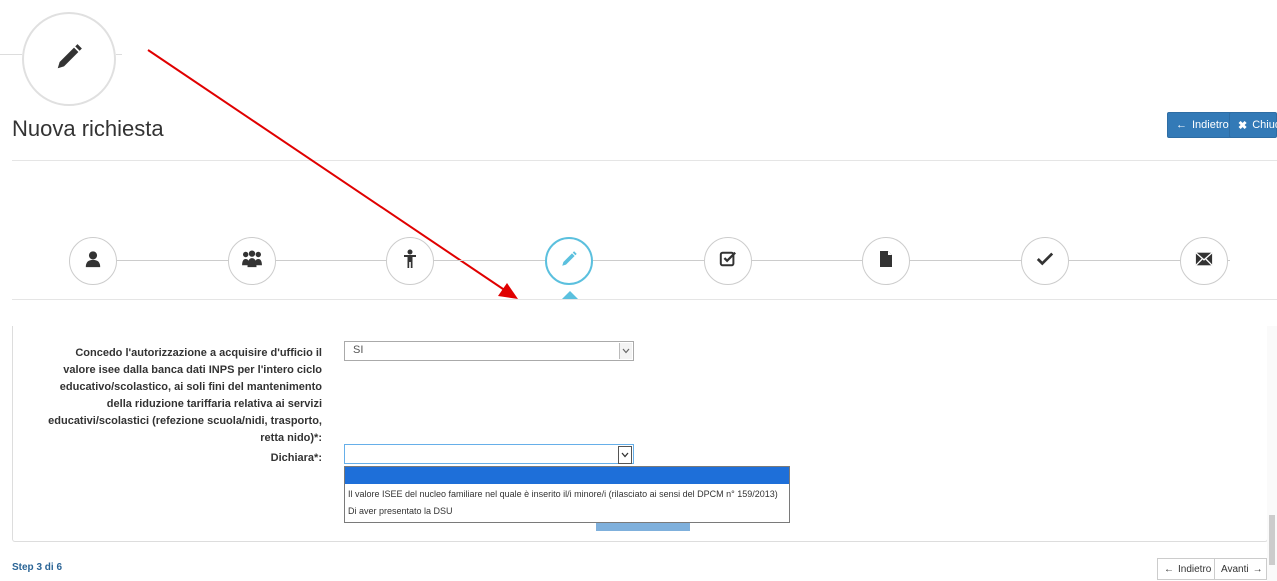  What do you see at coordinates (489, 454) in the screenshot?
I see `dichiara-select` at bounding box center [489, 454].